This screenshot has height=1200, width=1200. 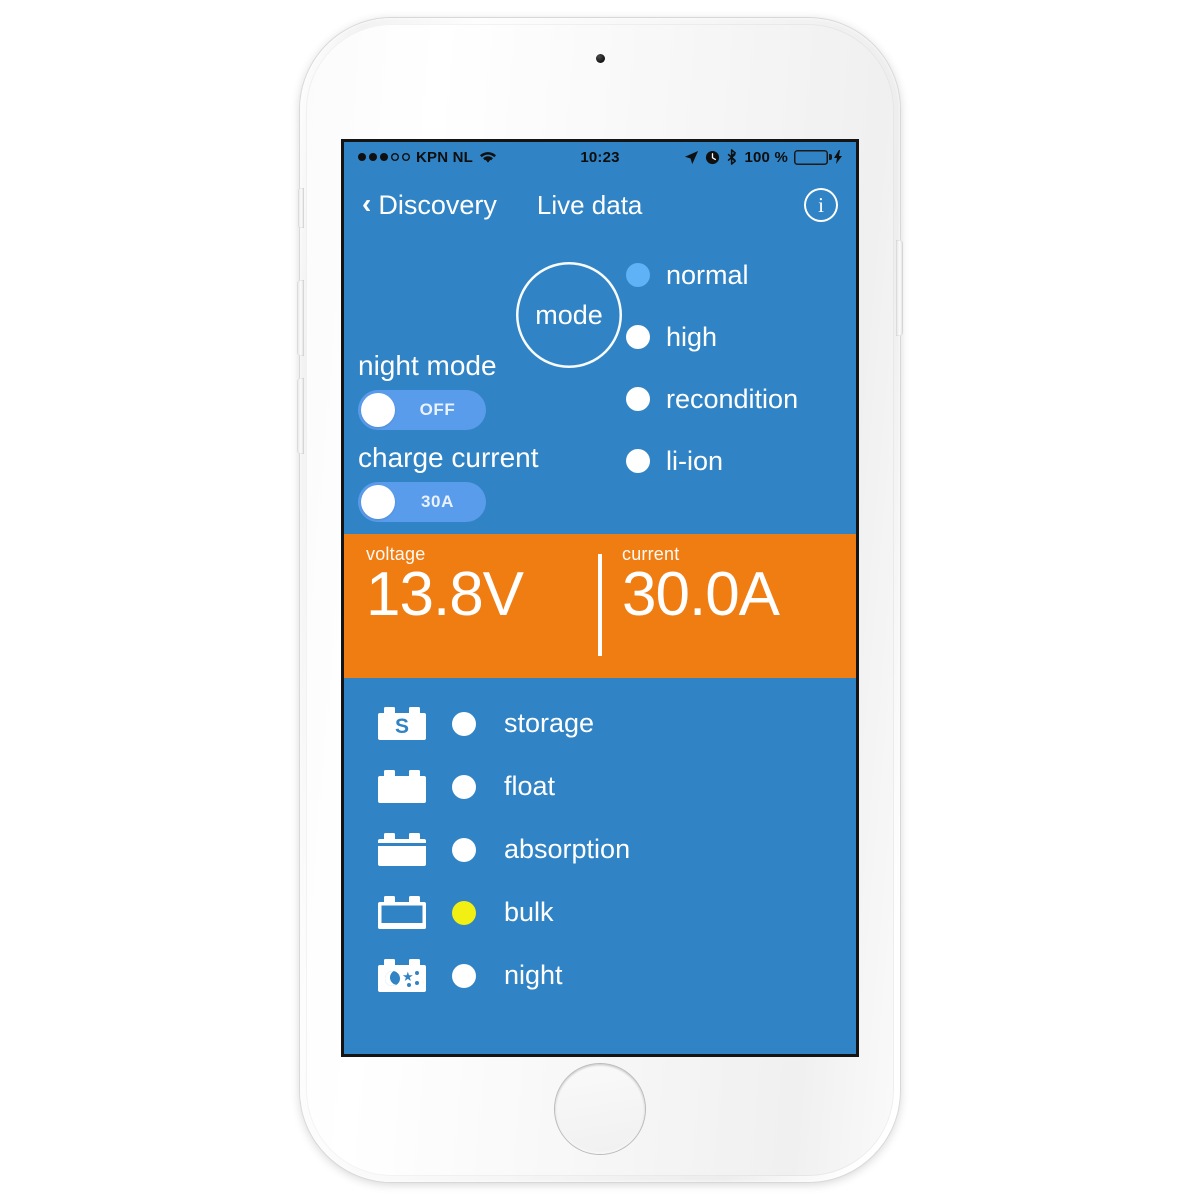 I want to click on mode-option-label: recondition, so click(x=732, y=398).